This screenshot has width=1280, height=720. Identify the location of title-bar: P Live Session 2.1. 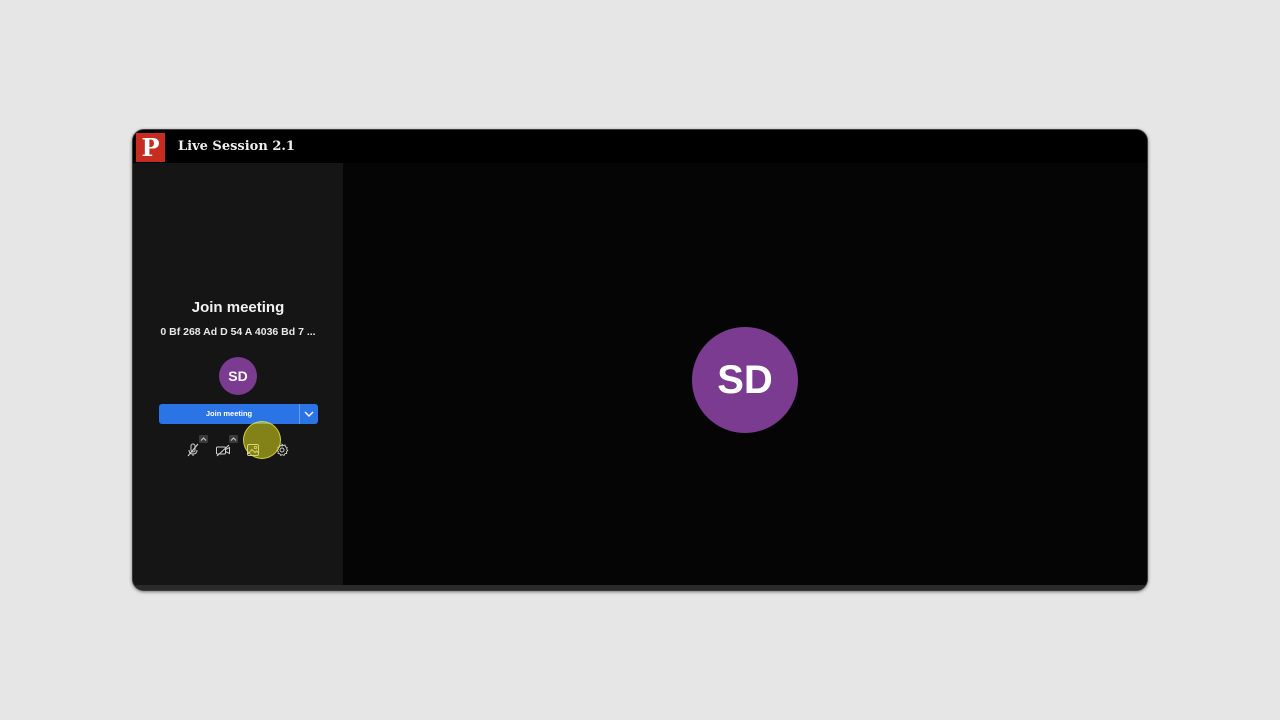
(640, 146).